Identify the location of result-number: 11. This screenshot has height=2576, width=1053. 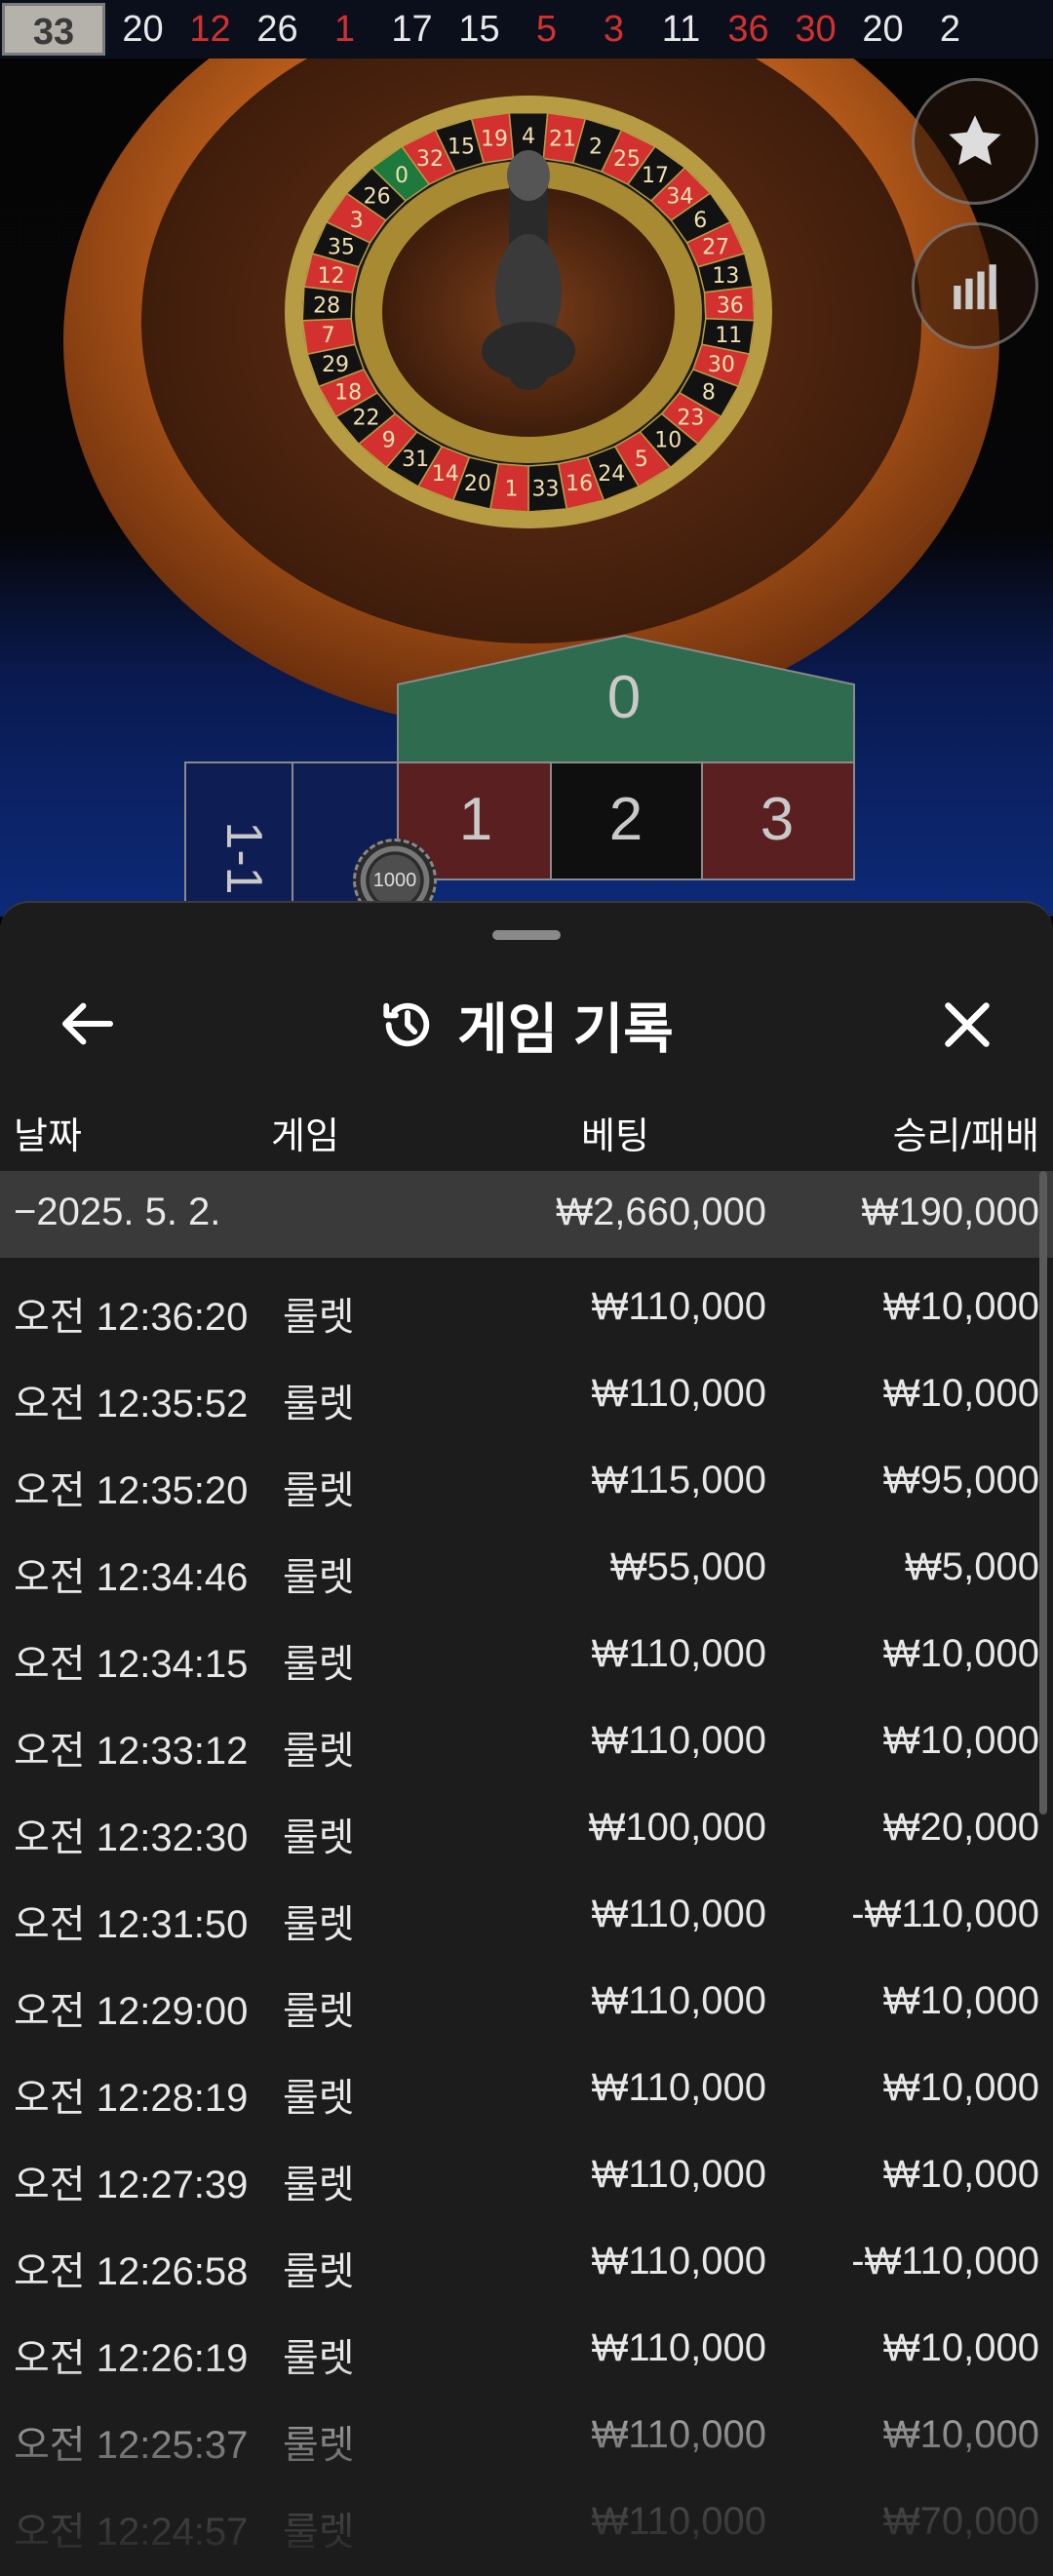
(681, 29).